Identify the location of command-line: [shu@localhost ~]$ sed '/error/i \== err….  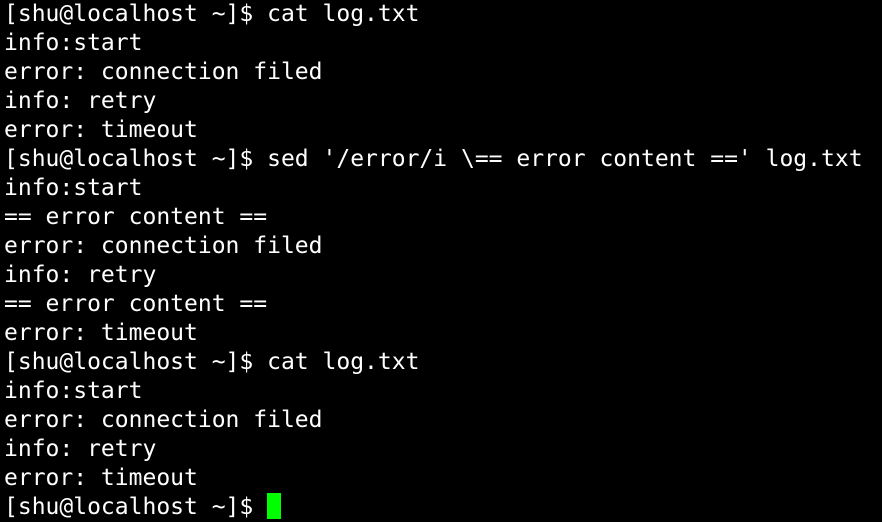
(443, 159).